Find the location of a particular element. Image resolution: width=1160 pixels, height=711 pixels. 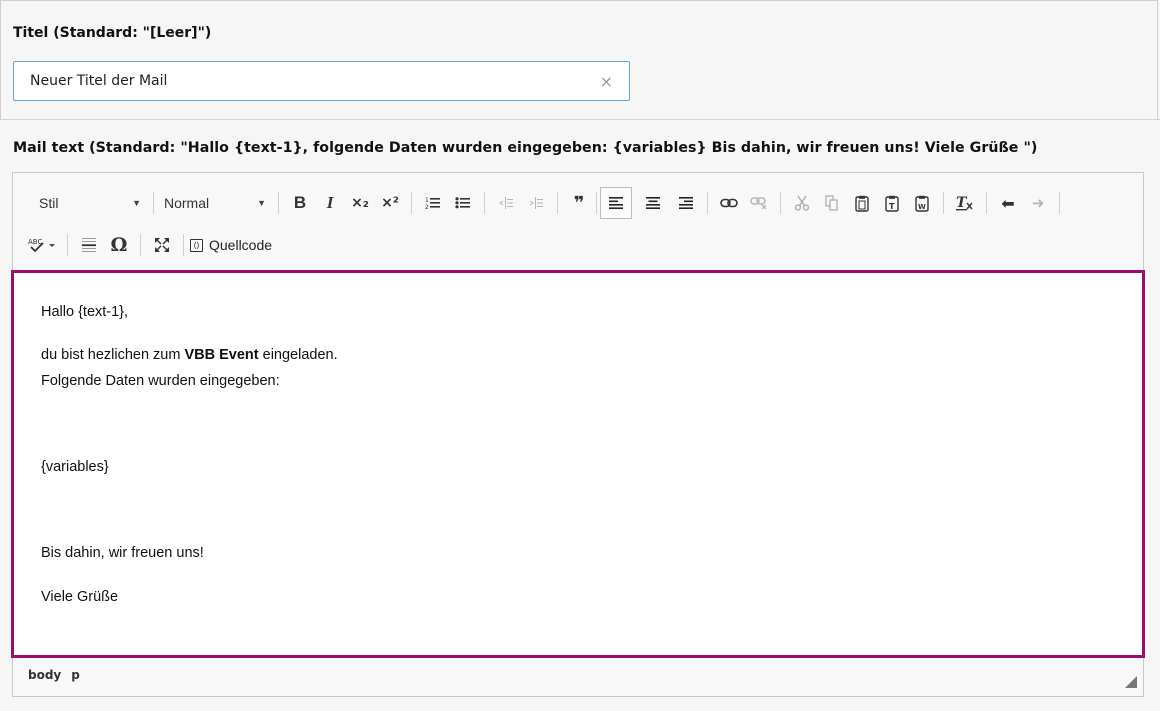

italic-icon: I is located at coordinates (330, 203).